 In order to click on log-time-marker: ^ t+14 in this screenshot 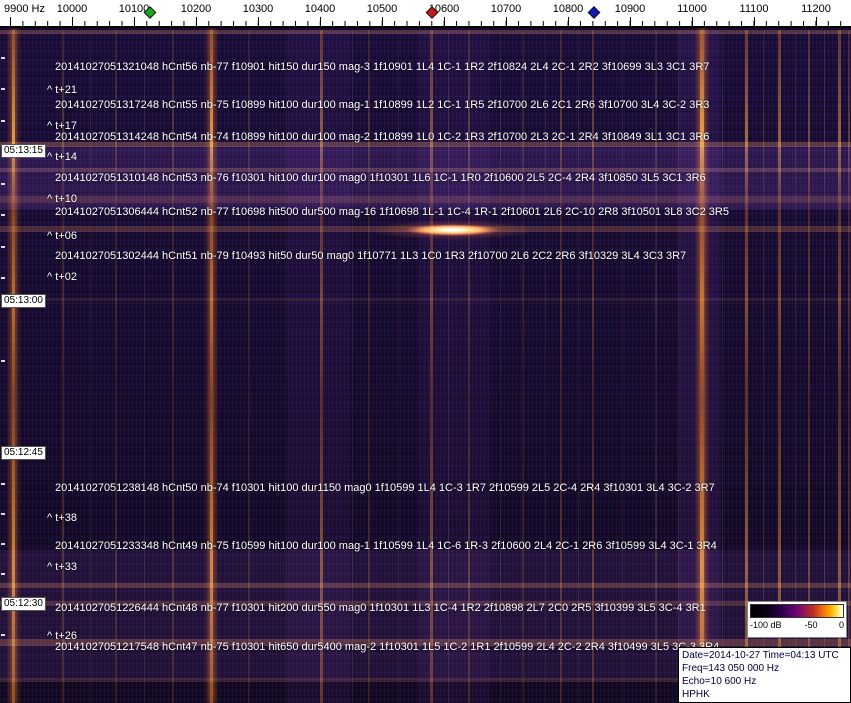, I will do `click(62, 157)`.